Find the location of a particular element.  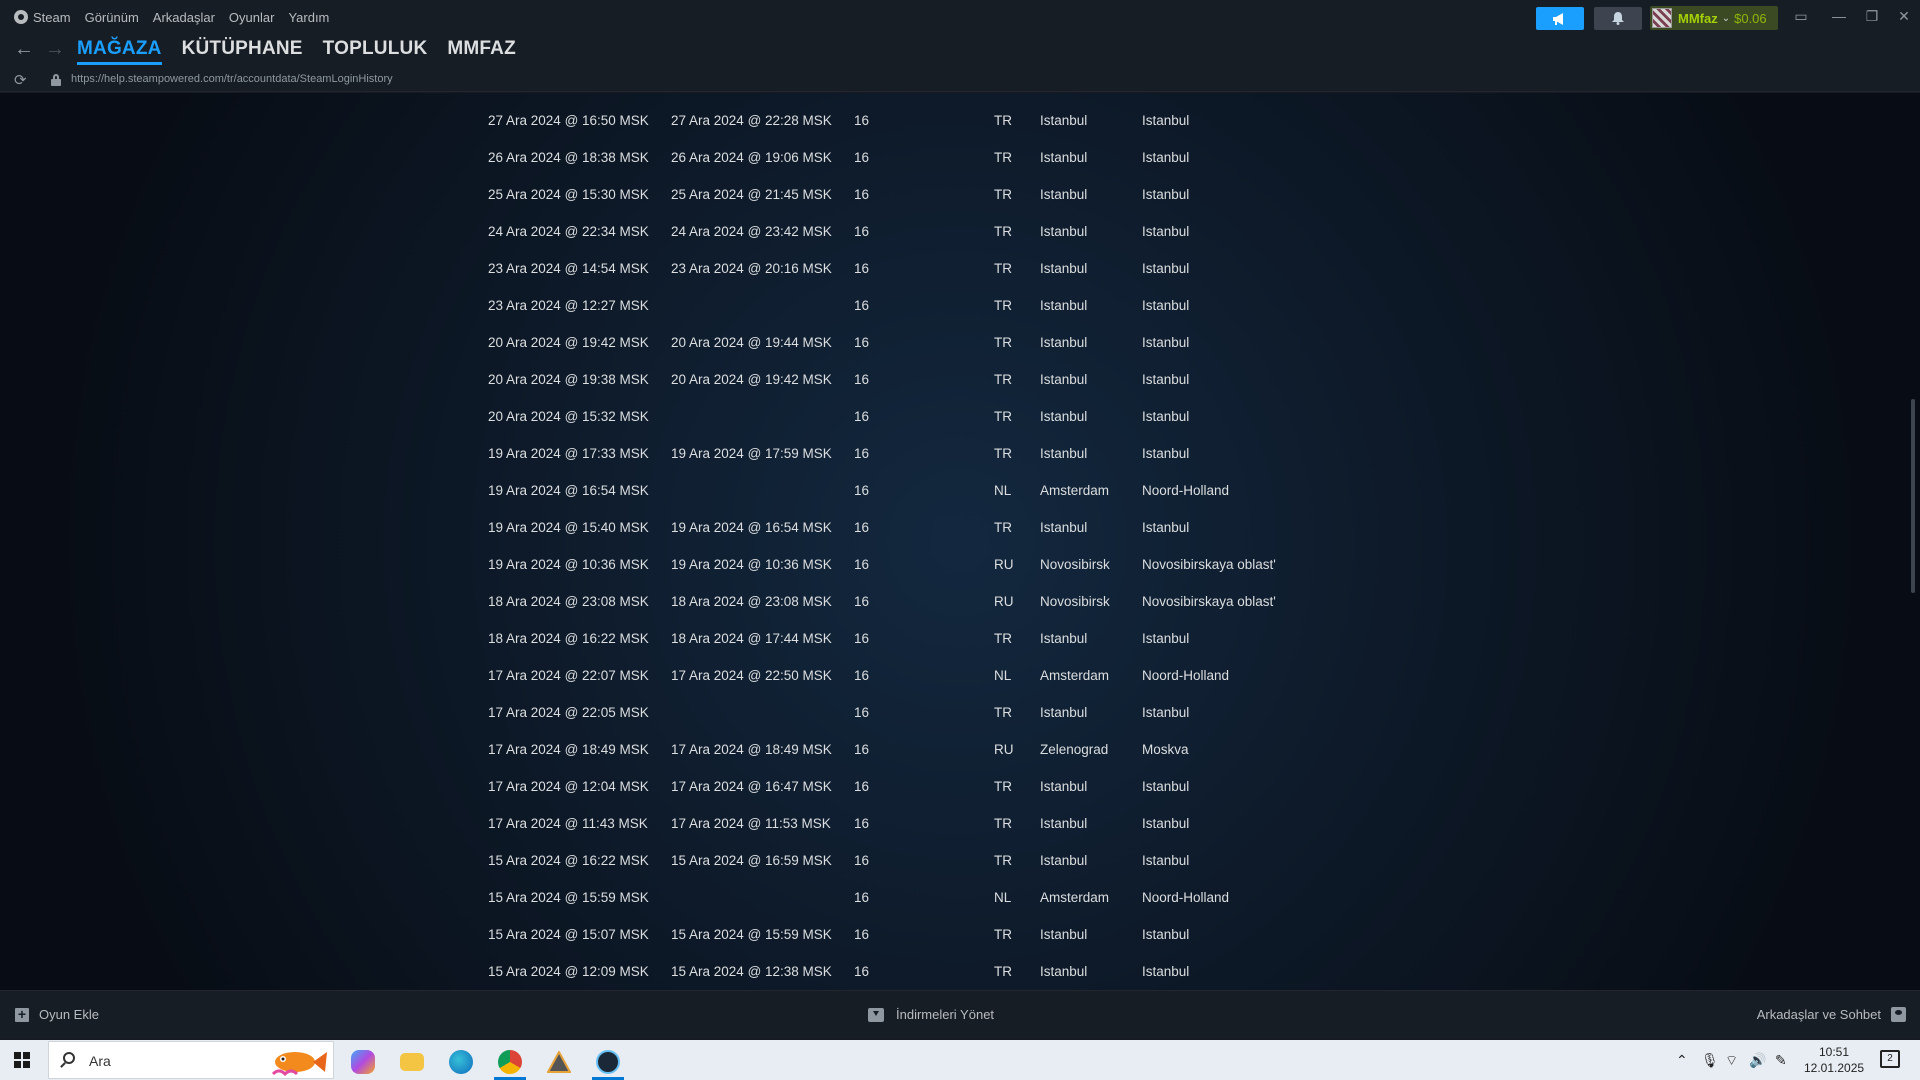

forward-arrow-icon: → is located at coordinates (55, 49).